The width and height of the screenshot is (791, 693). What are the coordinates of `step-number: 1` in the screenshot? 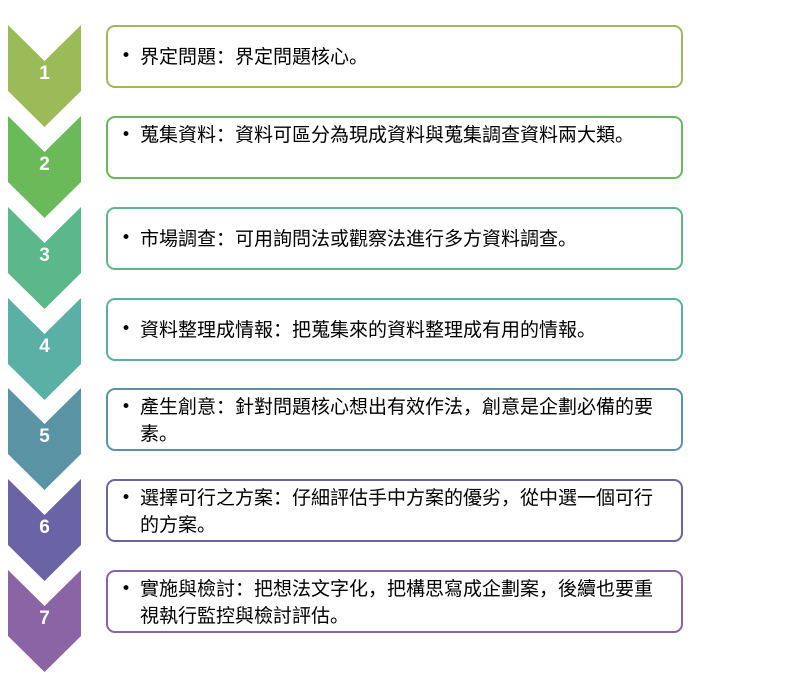 It's located at (44, 73).